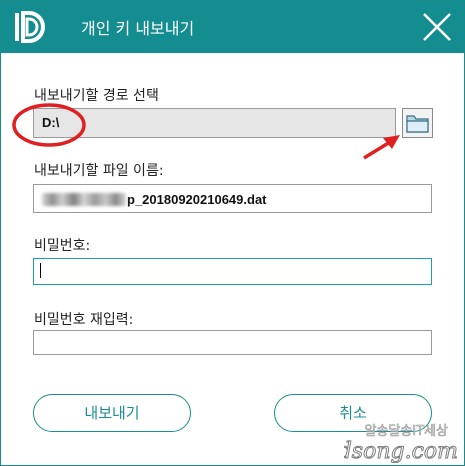 The width and height of the screenshot is (465, 466). What do you see at coordinates (84, 200) in the screenshot?
I see `blurred-filename-prefix` at bounding box center [84, 200].